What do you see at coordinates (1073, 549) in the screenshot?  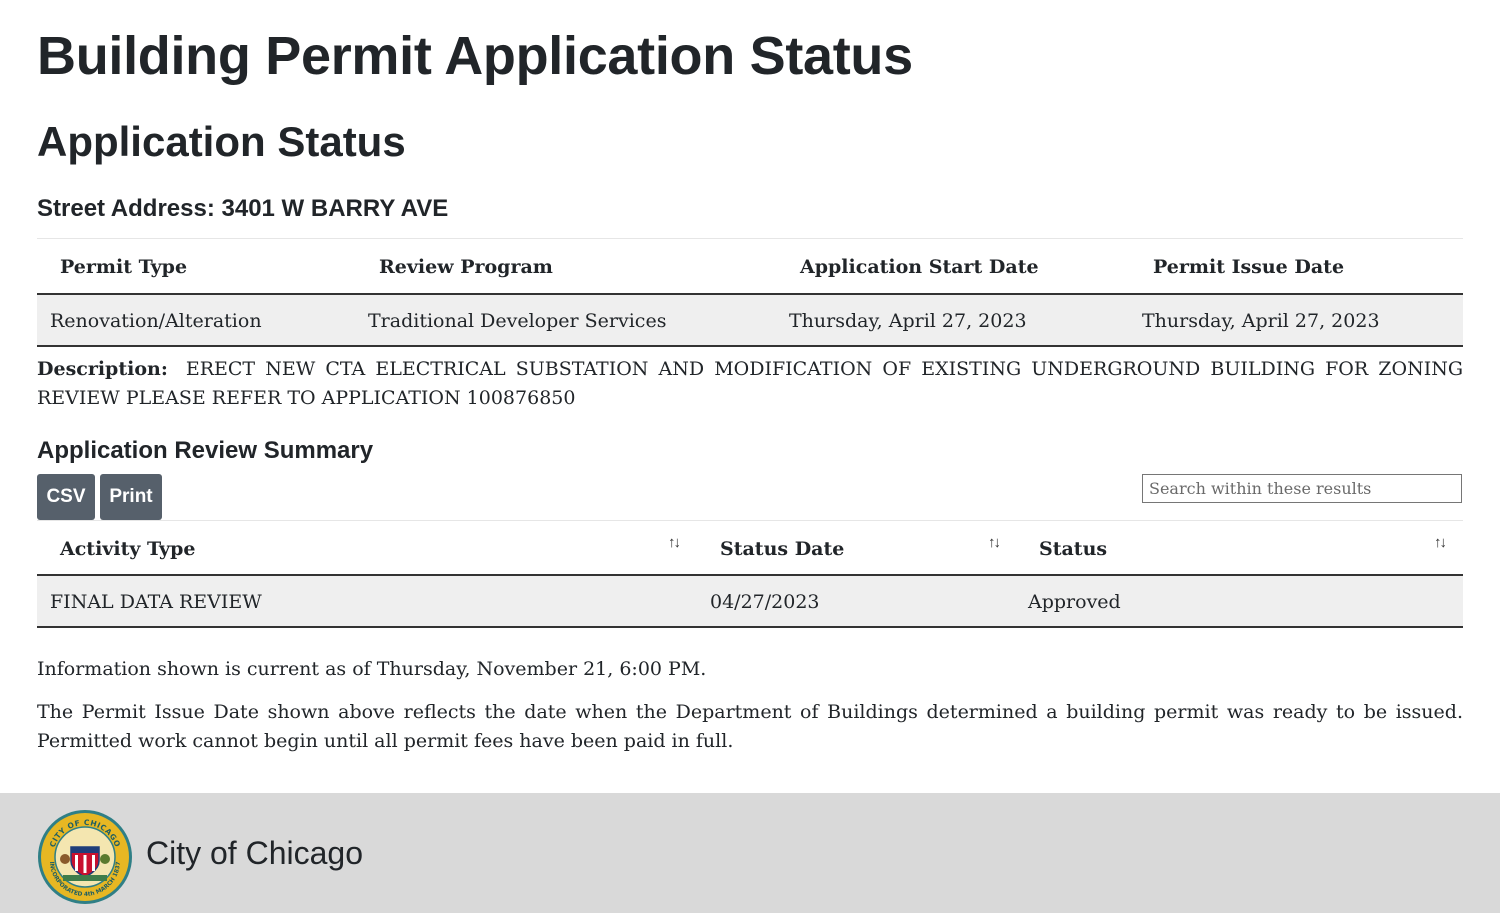 I see `header-status: Status` at bounding box center [1073, 549].